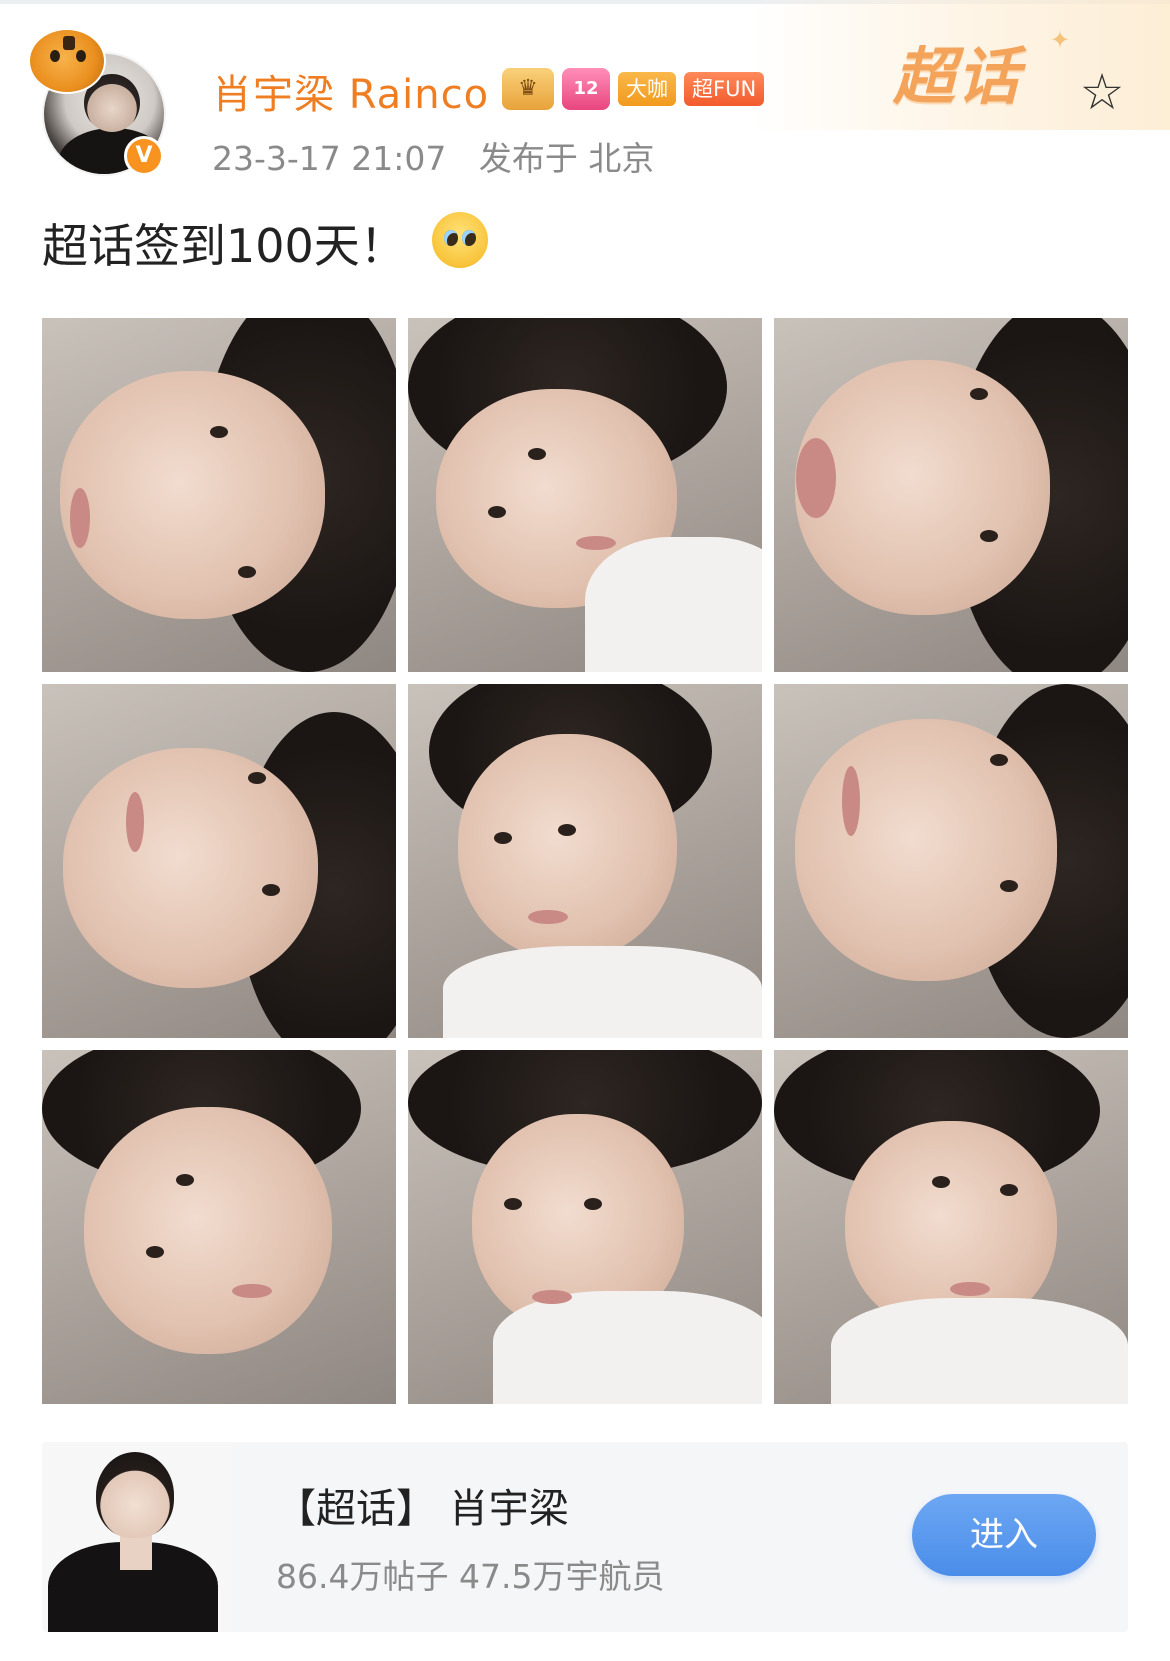  What do you see at coordinates (1004, 1535) in the screenshot?
I see `enter-button: 进入` at bounding box center [1004, 1535].